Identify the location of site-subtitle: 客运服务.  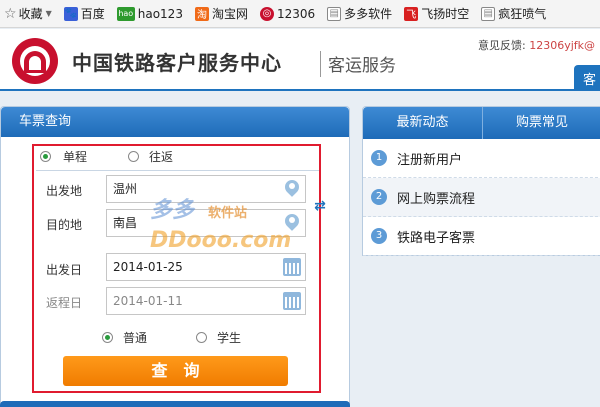
(362, 66).